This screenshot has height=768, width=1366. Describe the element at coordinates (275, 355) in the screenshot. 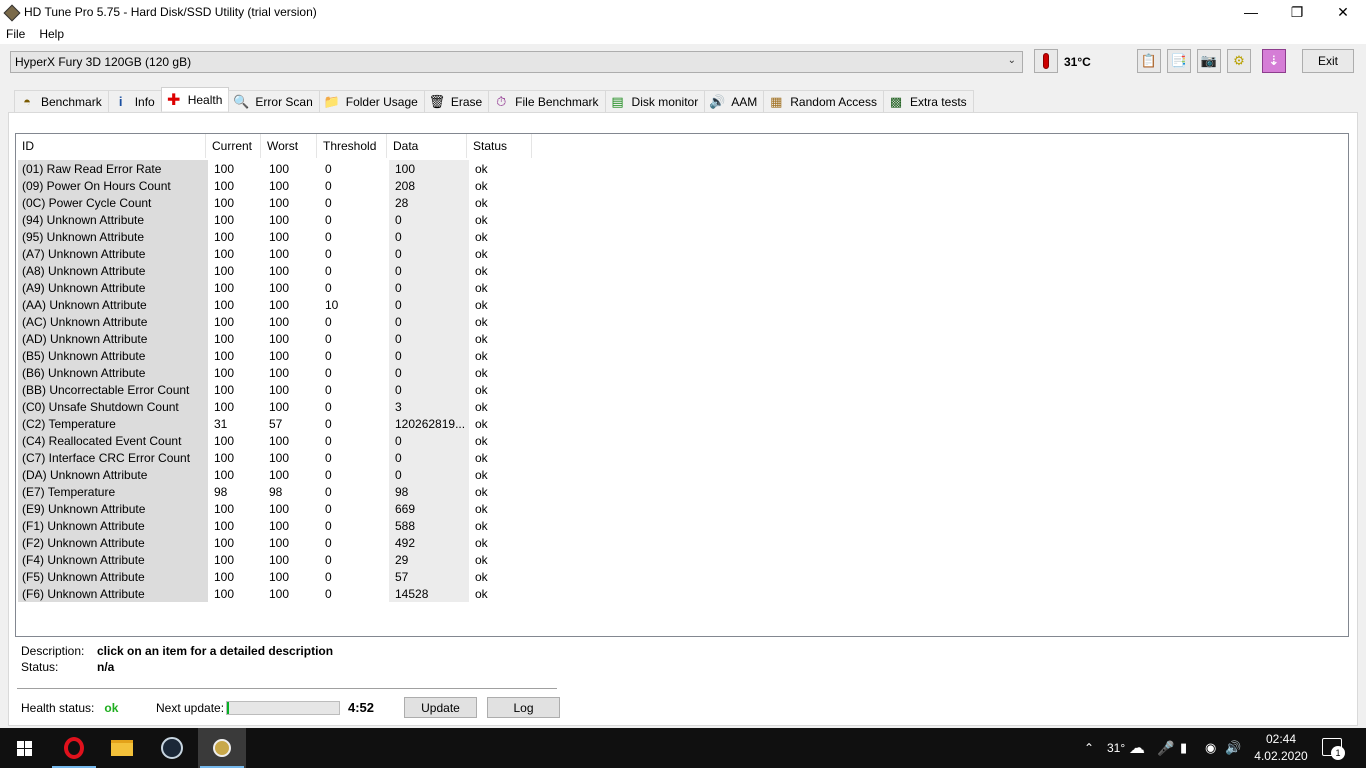

I see `table-row: (B5) Unknown Attribute 100 100 0 0 ok` at that location.